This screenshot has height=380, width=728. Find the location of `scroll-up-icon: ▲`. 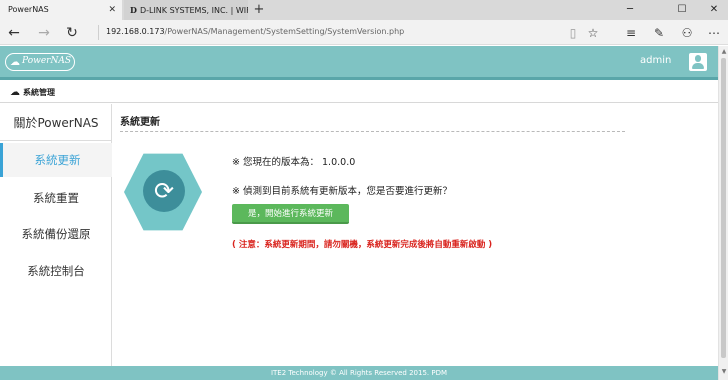

scroll-up-icon: ▲ is located at coordinates (723, 51).